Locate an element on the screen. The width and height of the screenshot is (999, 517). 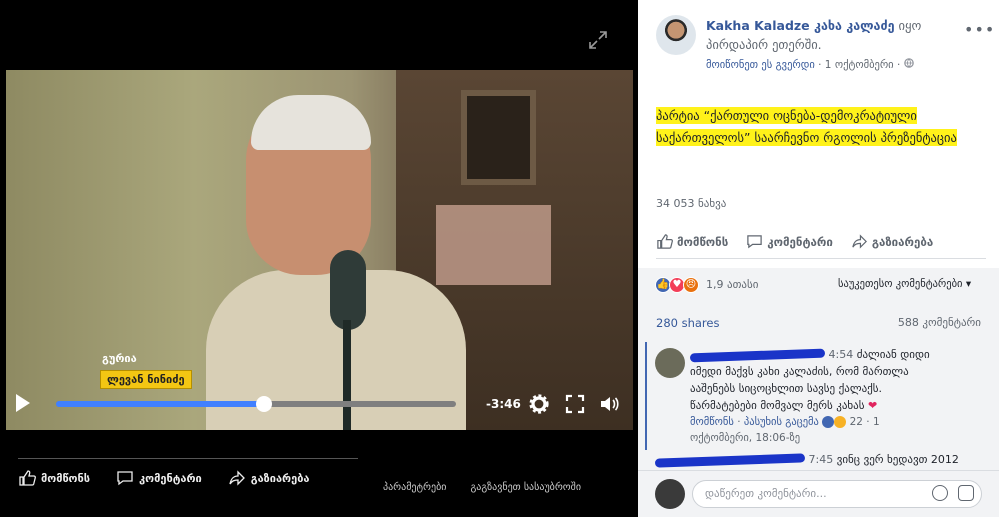
post-action-bar: მომწონს კომენტარი გაზიარება is located at coordinates (821, 246).